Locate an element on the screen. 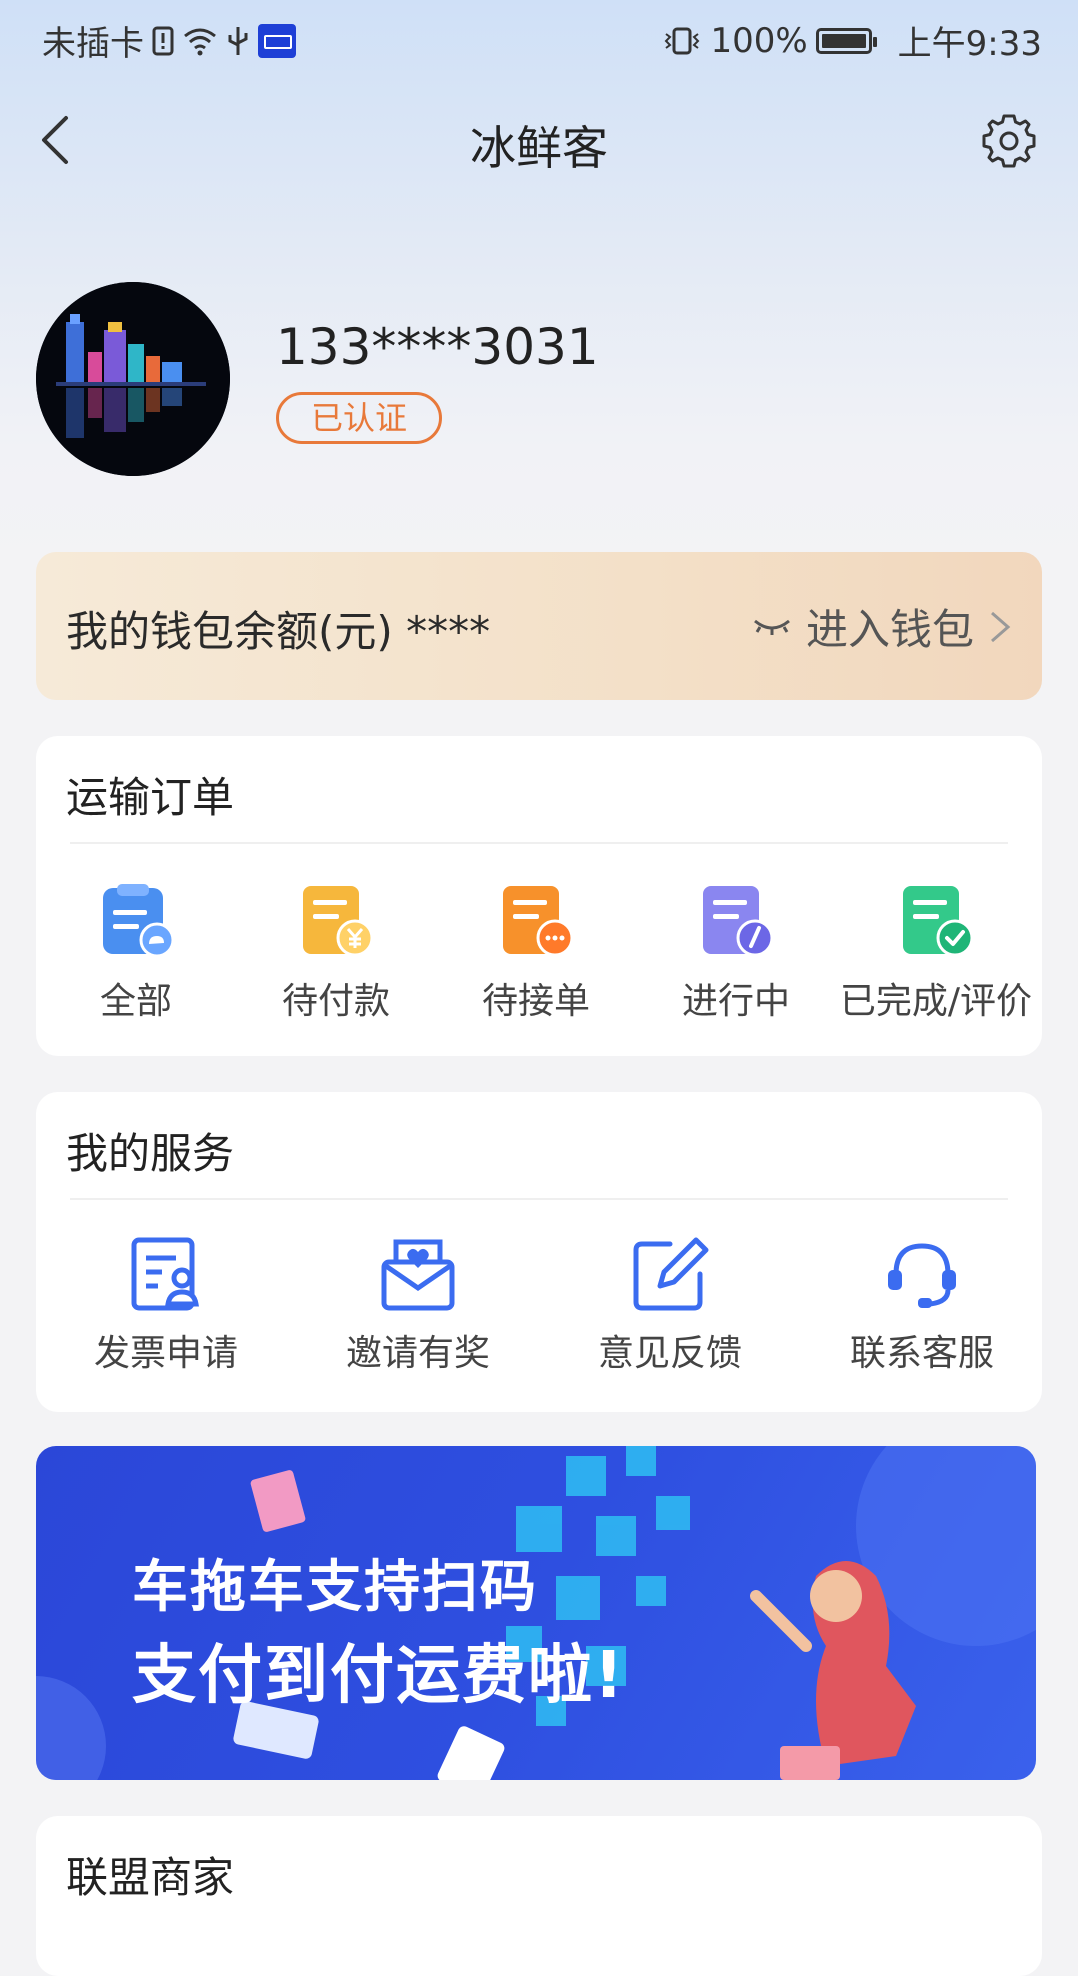 This screenshot has height=1976, width=1078. customer-service-button: 联系客服 is located at coordinates (922, 1305).